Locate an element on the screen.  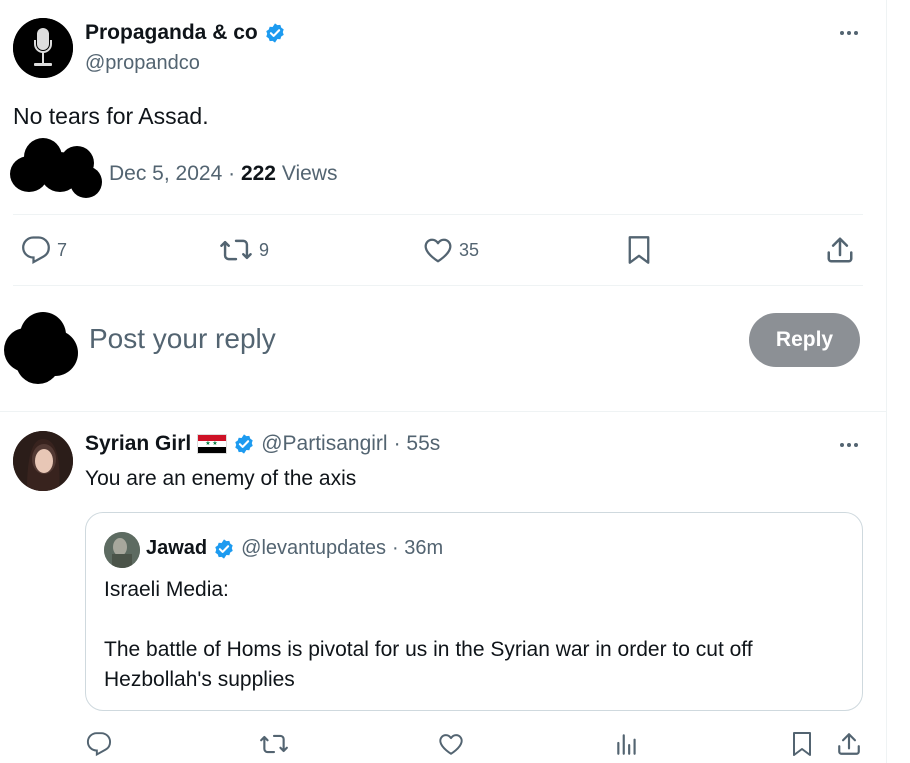
author-name: Propaganda & co is located at coordinates (171, 33).